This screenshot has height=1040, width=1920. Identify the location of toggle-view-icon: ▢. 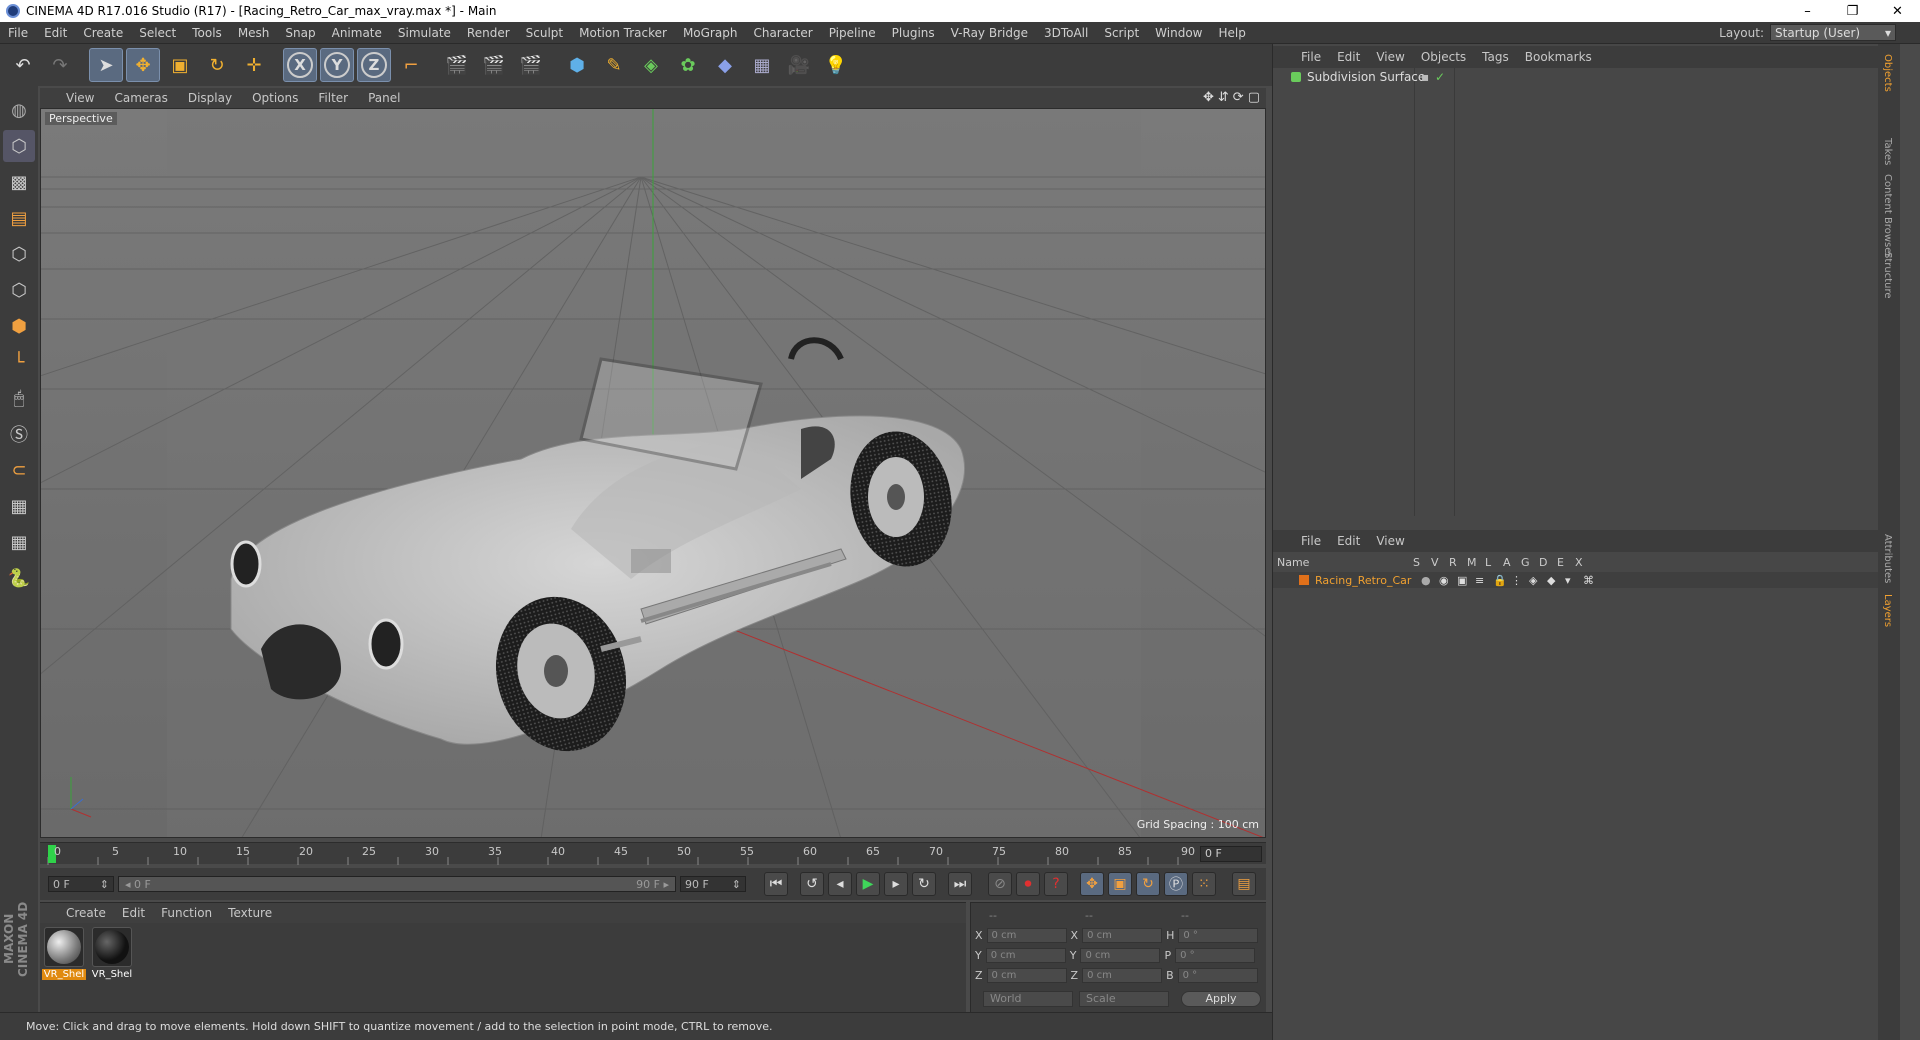
(1254, 97).